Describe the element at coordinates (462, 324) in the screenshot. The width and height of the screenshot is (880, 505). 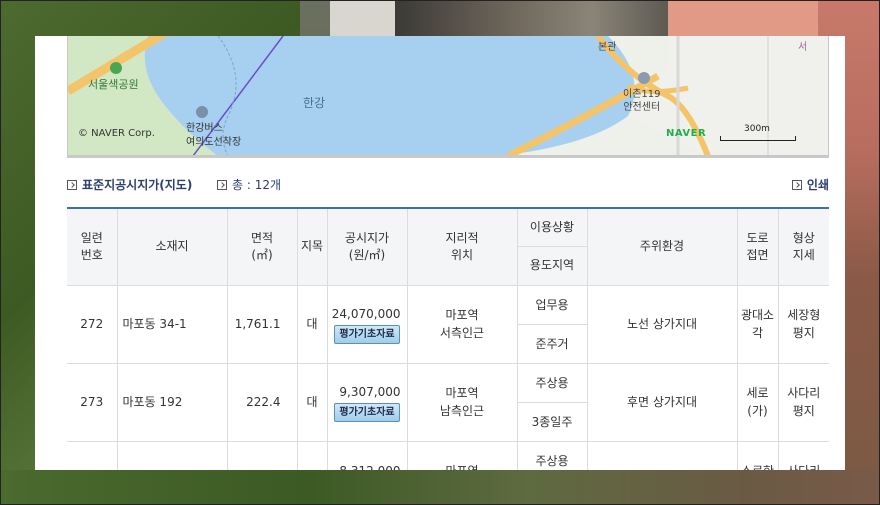
I see `cell-geo: 마포역 서측인근` at that location.